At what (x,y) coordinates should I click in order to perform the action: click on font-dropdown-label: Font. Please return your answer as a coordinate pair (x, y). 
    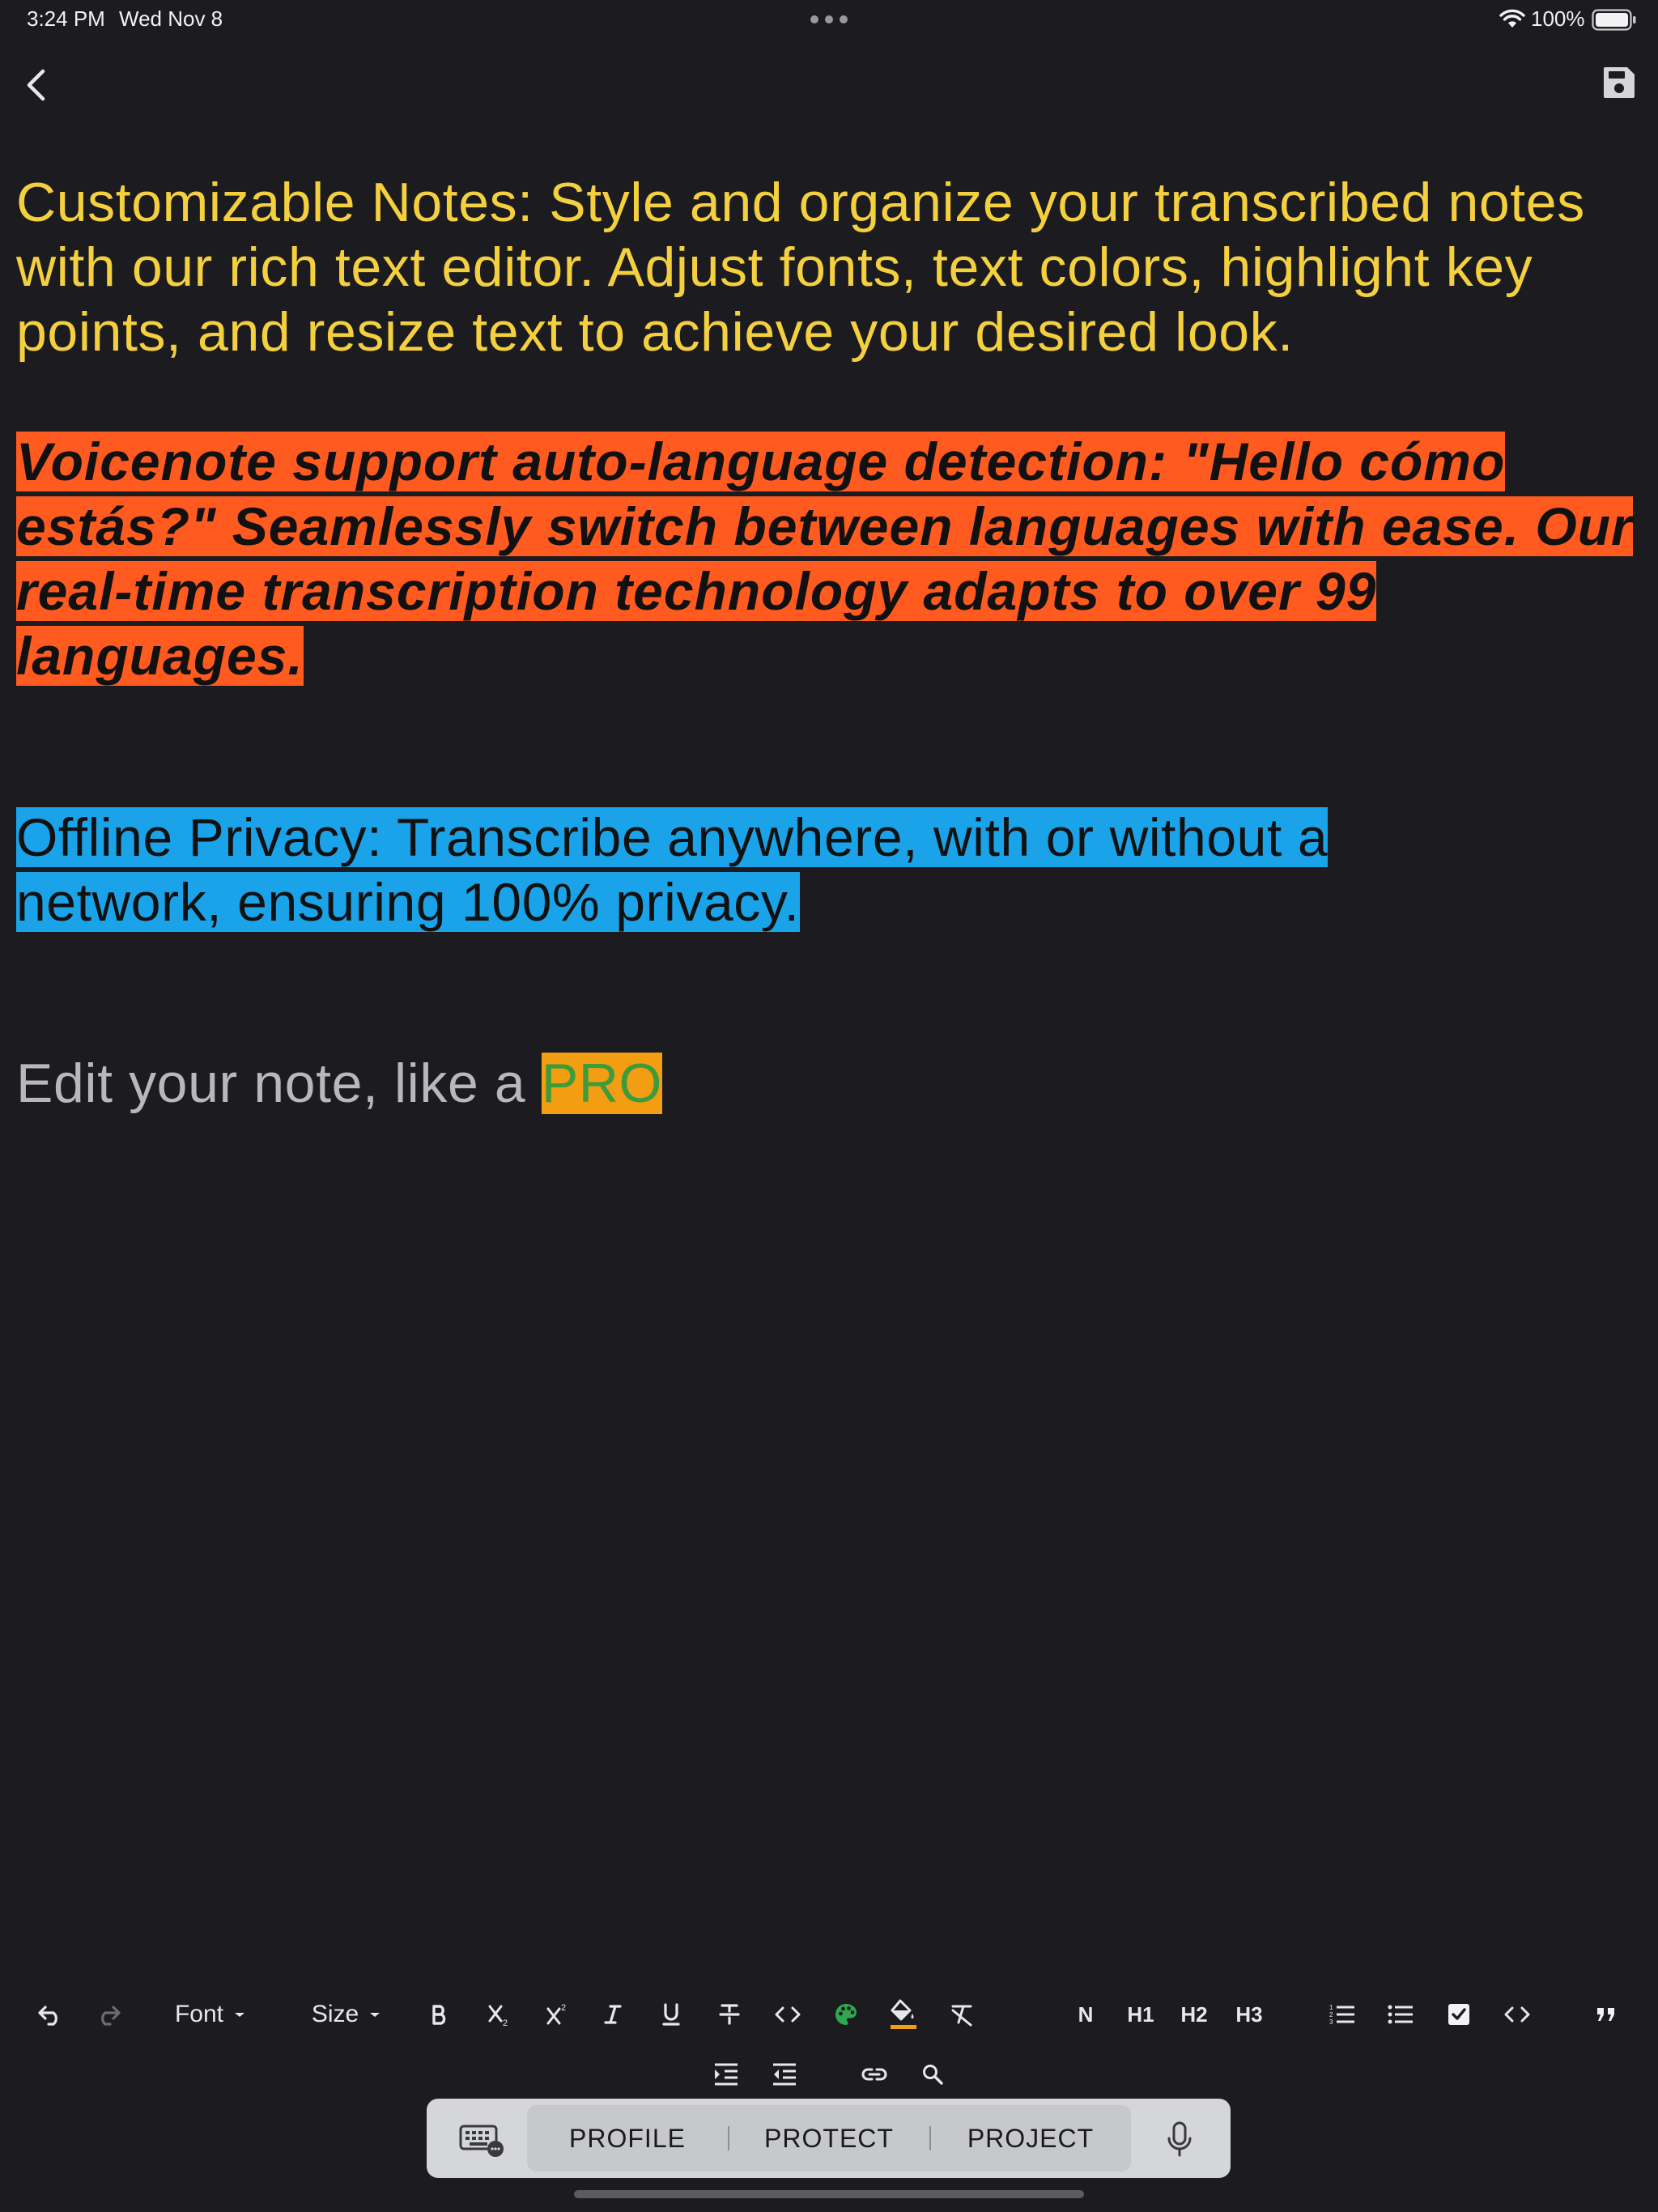
    Looking at the image, I should click on (199, 2014).